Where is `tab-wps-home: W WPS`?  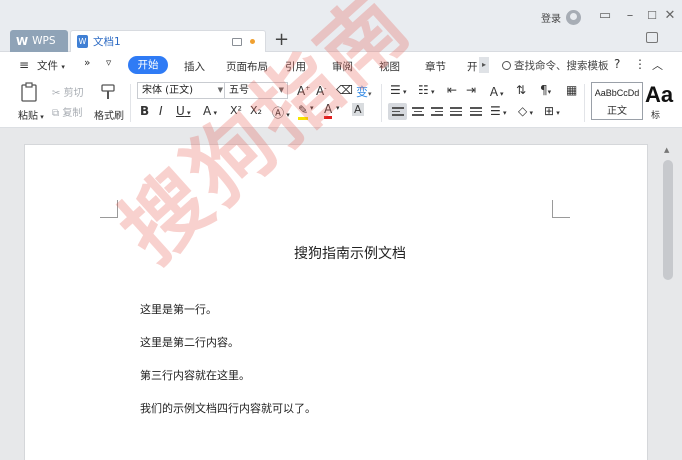
tab-wps-home: W WPS is located at coordinates (39, 41).